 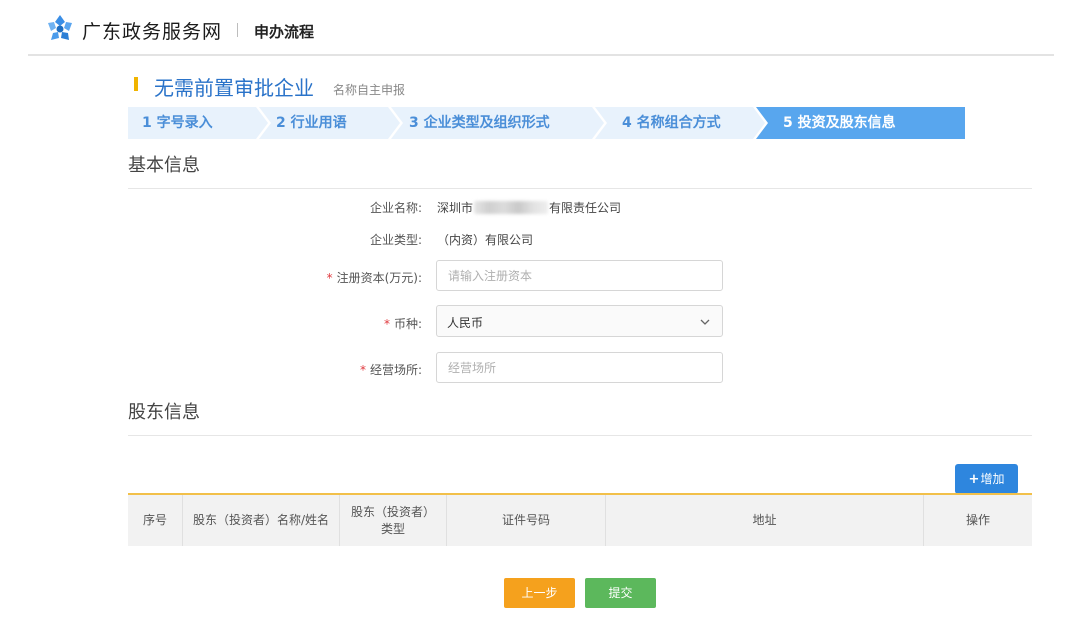 I want to click on submit-button: 提交, so click(x=620, y=593).